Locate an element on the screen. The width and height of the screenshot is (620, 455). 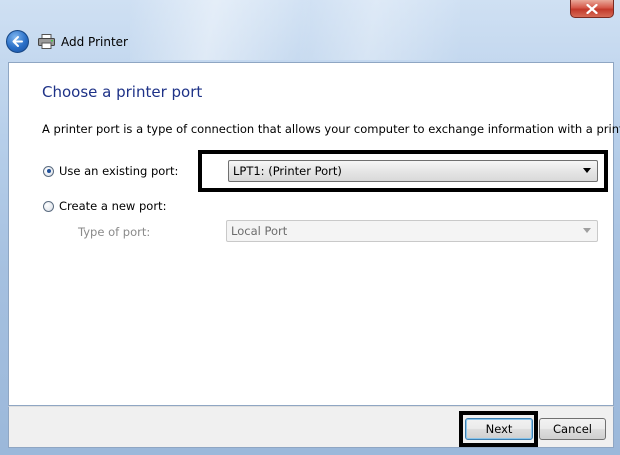
existing-port-label: Use an existing port: is located at coordinates (119, 171).